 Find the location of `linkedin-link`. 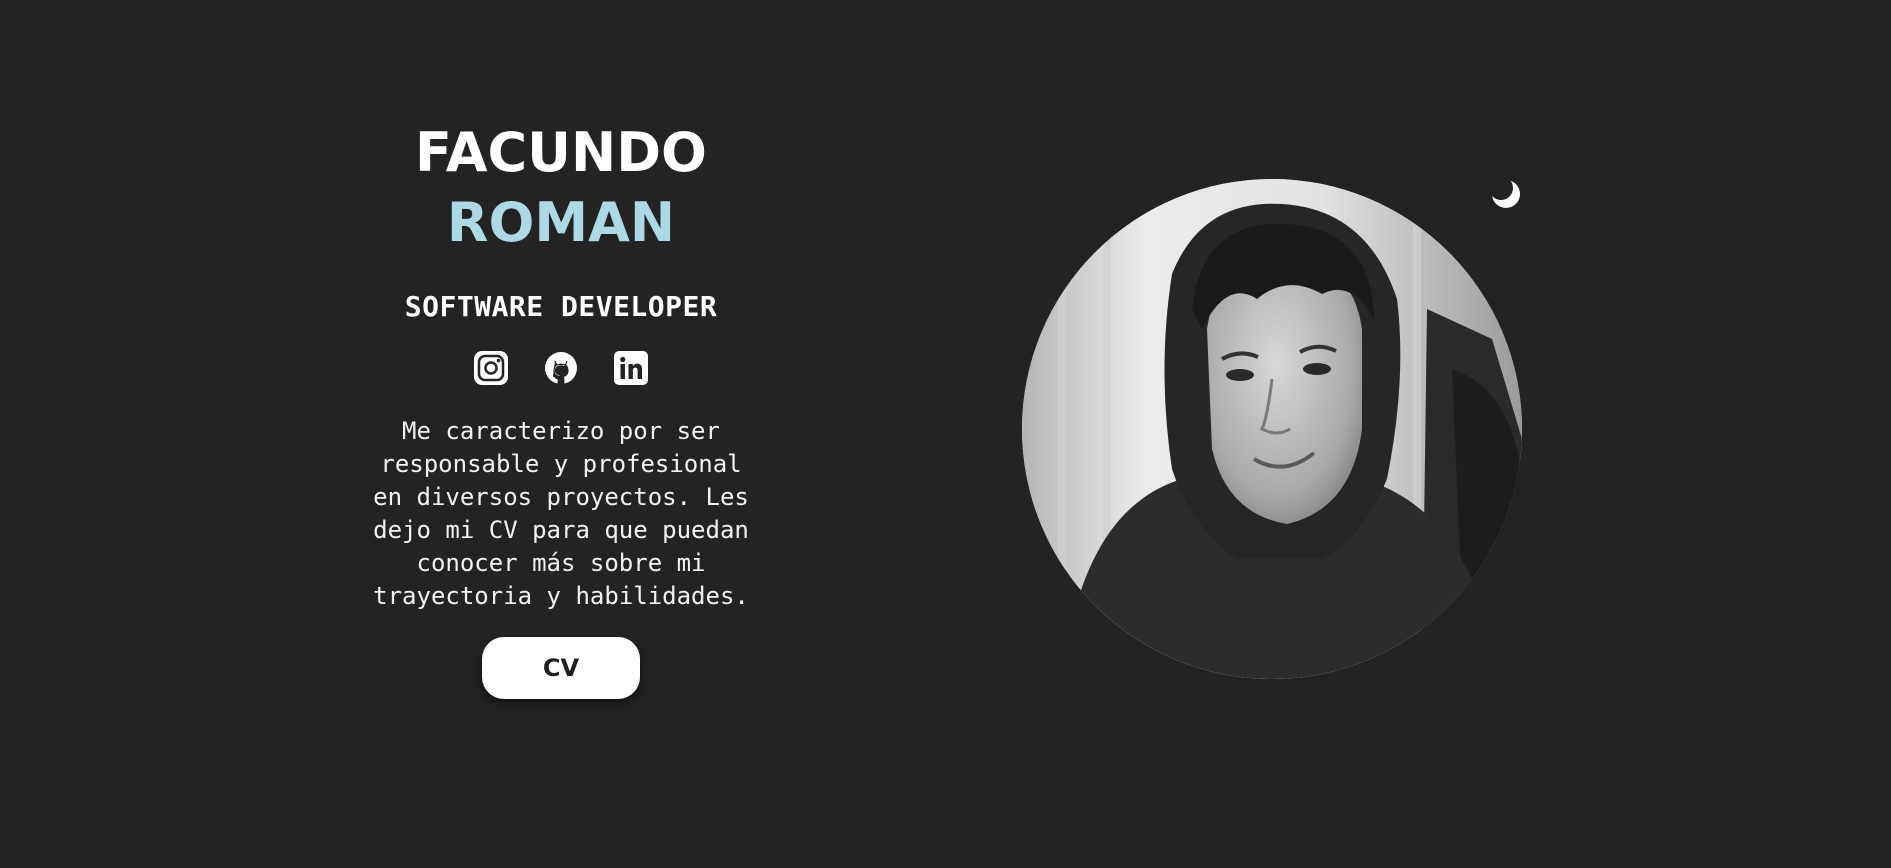

linkedin-link is located at coordinates (631, 368).